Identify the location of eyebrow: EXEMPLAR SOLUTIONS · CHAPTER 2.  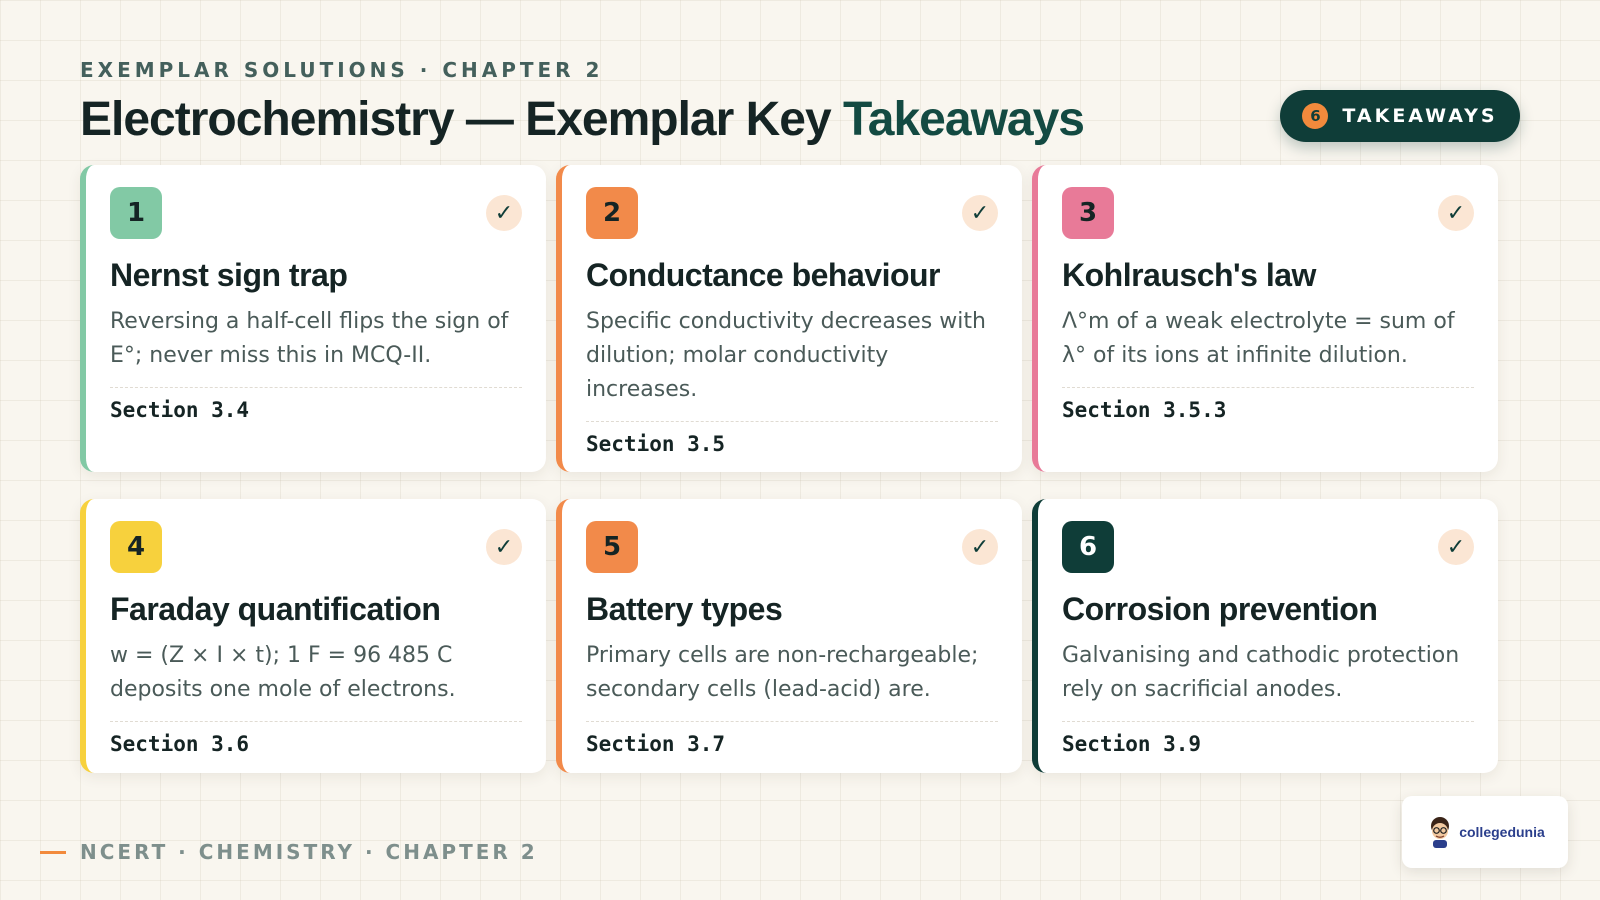
(342, 70).